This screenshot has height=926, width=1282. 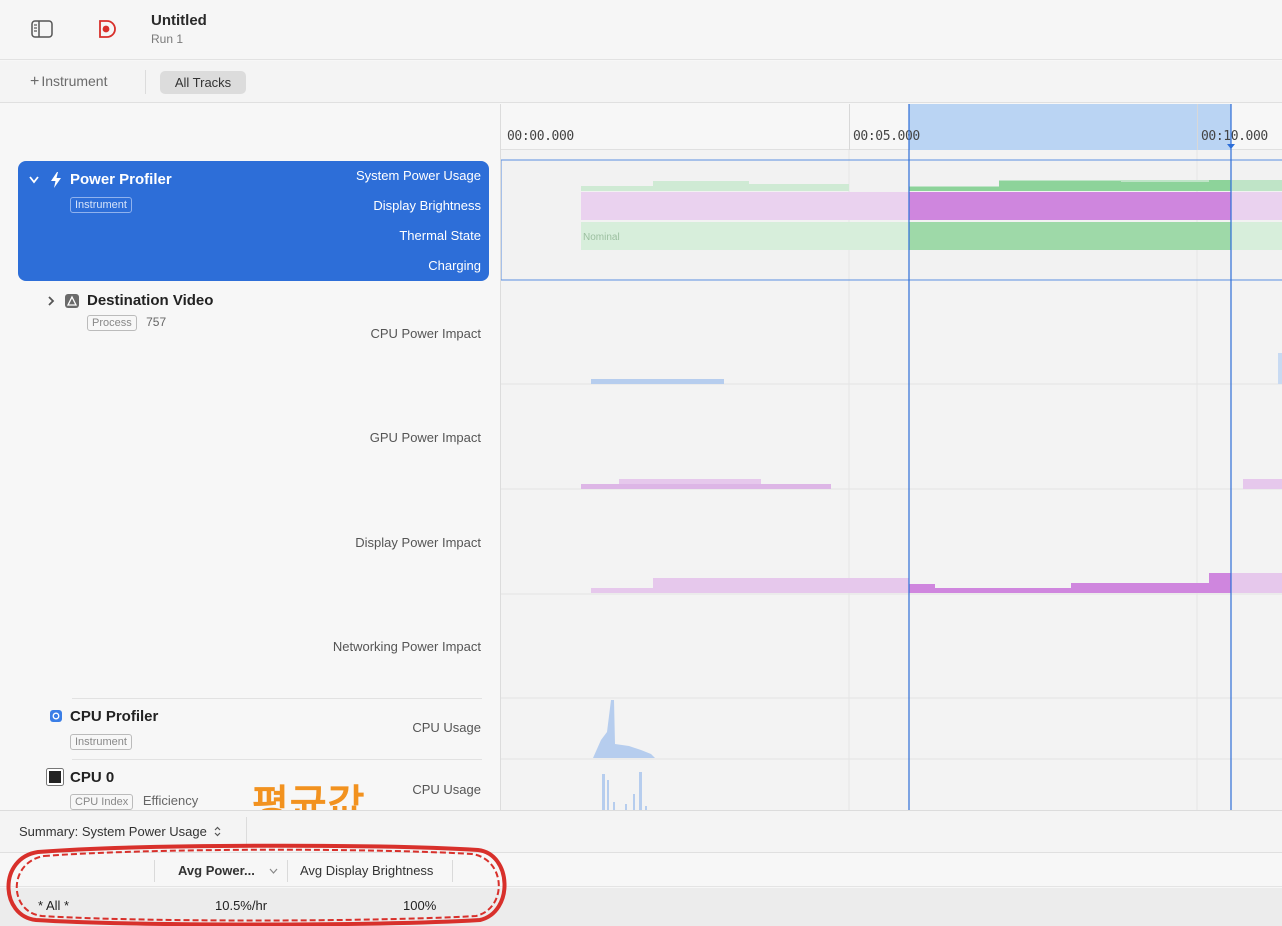 I want to click on app-icon, so click(x=72, y=301).